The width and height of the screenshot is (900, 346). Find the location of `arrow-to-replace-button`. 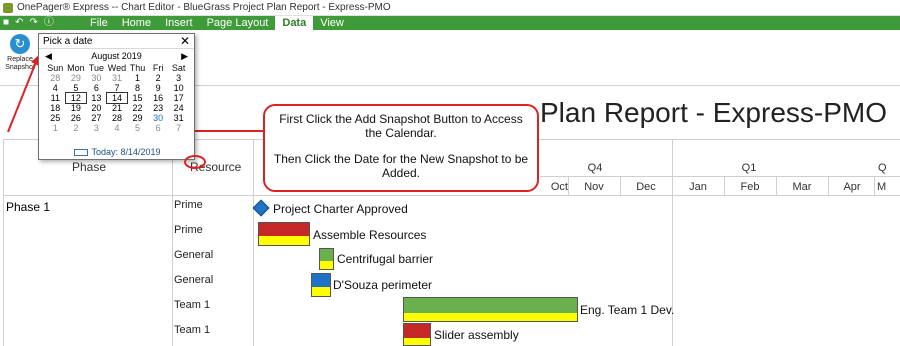

arrow-to-replace-button is located at coordinates (22, 97).